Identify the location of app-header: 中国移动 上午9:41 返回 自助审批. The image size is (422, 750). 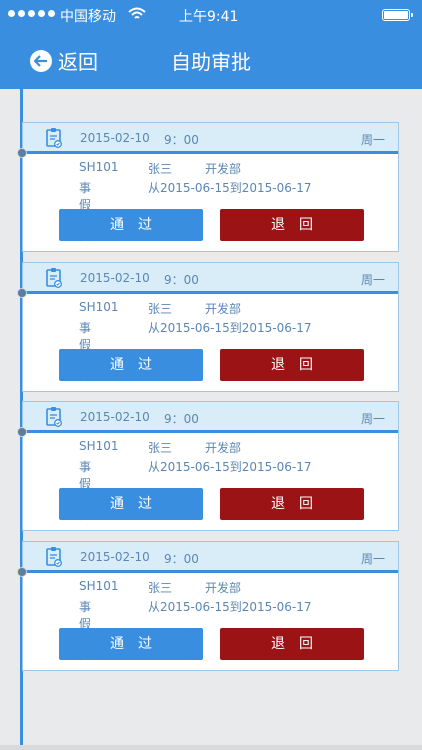
(211, 44).